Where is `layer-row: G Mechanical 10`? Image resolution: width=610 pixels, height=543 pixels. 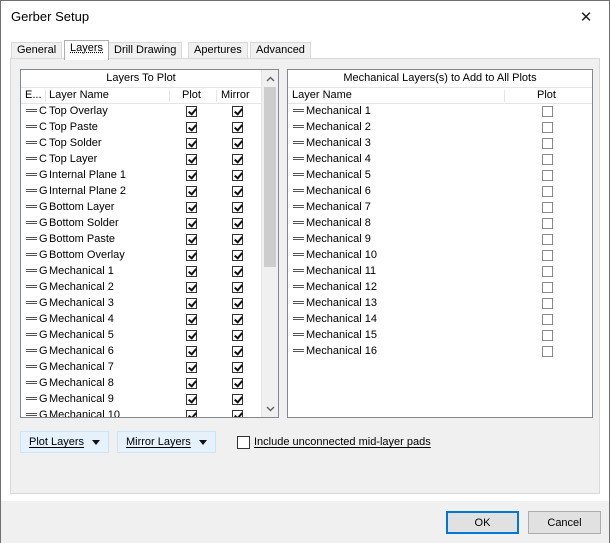 layer-row: G Mechanical 10 is located at coordinates (141, 412).